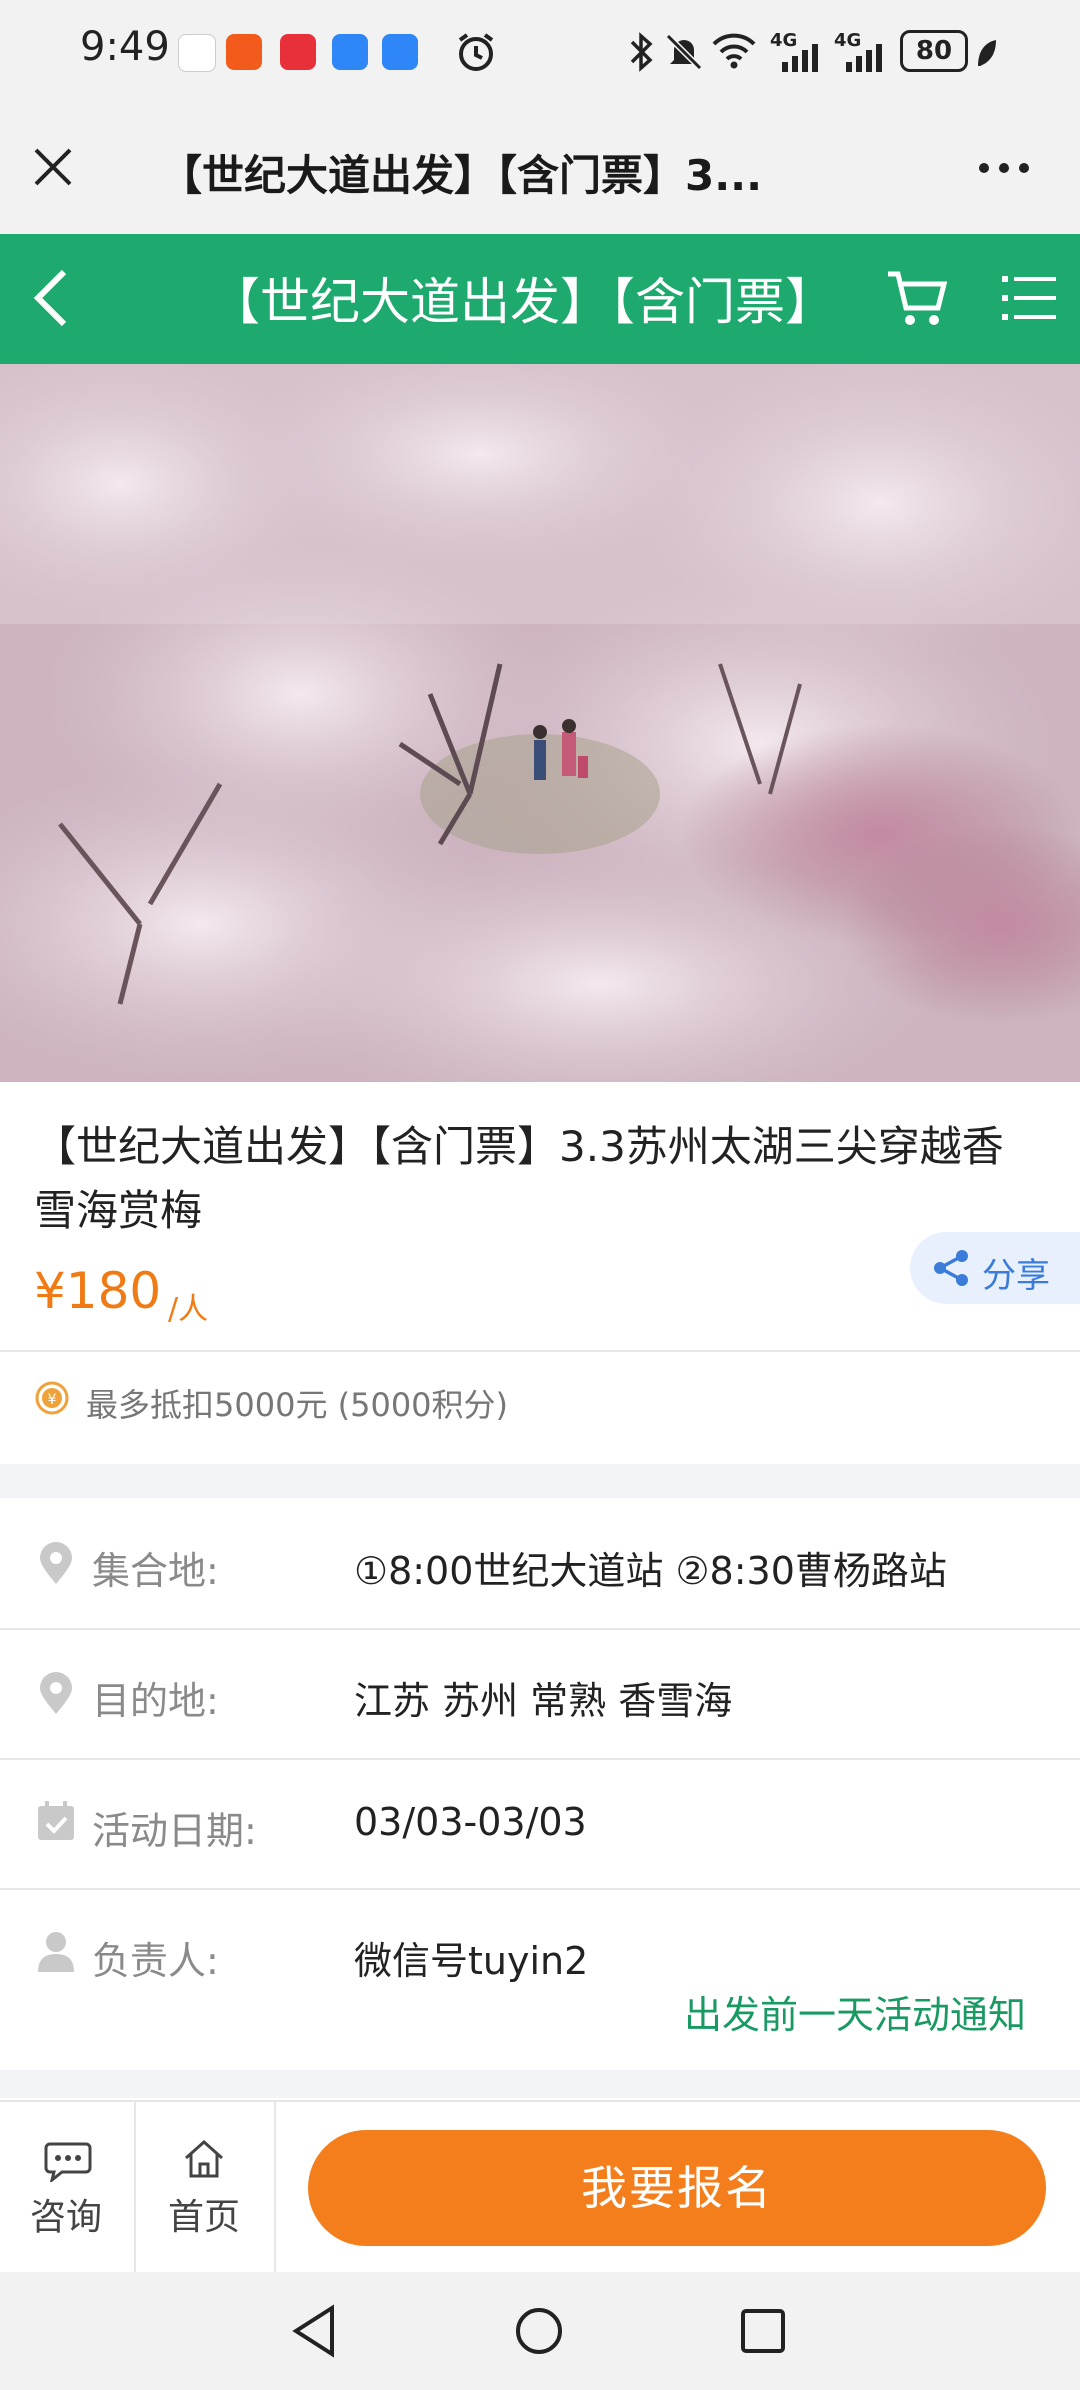 Image resolution: width=1080 pixels, height=2390 pixels. Describe the element at coordinates (155, 1571) in the screenshot. I see `detail-label-meeting-point: 集合地:` at that location.